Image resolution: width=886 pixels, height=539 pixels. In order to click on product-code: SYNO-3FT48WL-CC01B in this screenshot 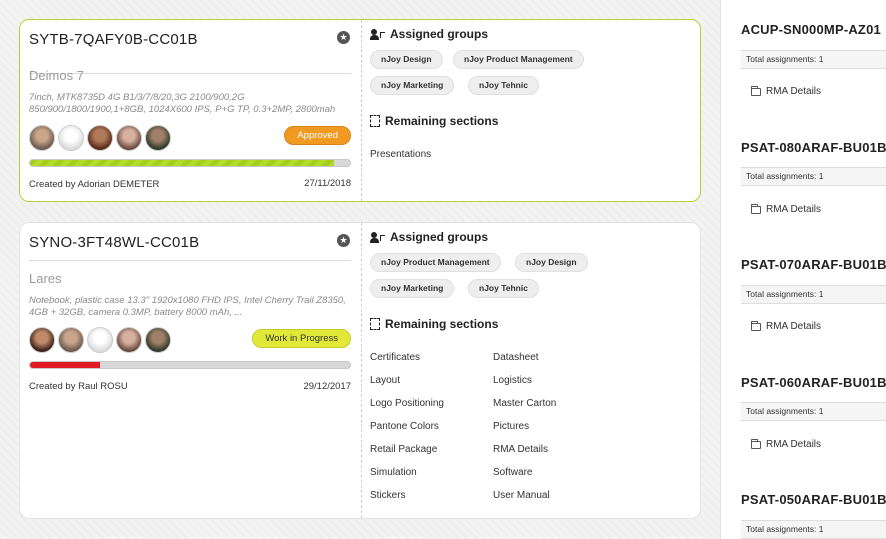, I will do `click(114, 242)`.